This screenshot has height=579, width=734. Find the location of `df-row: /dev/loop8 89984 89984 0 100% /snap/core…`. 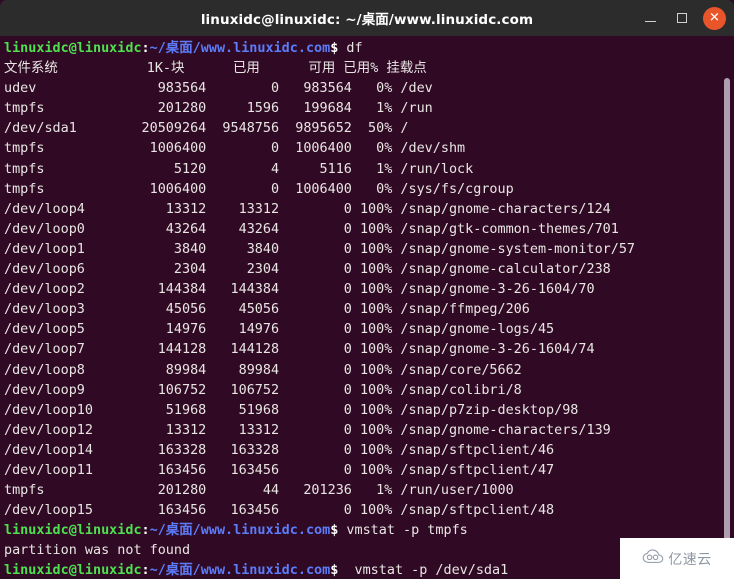

df-row: /dev/loop8 89984 89984 0 100% /snap/core… is located at coordinates (263, 370).